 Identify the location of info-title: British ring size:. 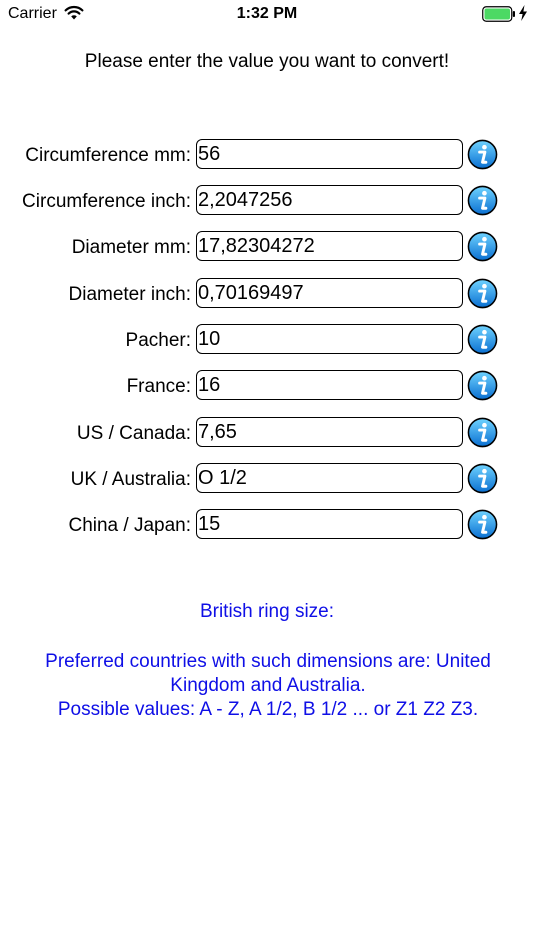
(267, 611).